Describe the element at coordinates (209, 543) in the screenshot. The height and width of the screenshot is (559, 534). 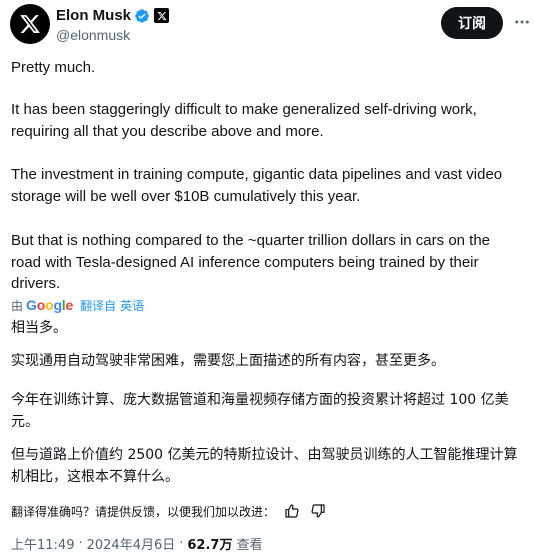
I see `views-count: 62.7万` at that location.